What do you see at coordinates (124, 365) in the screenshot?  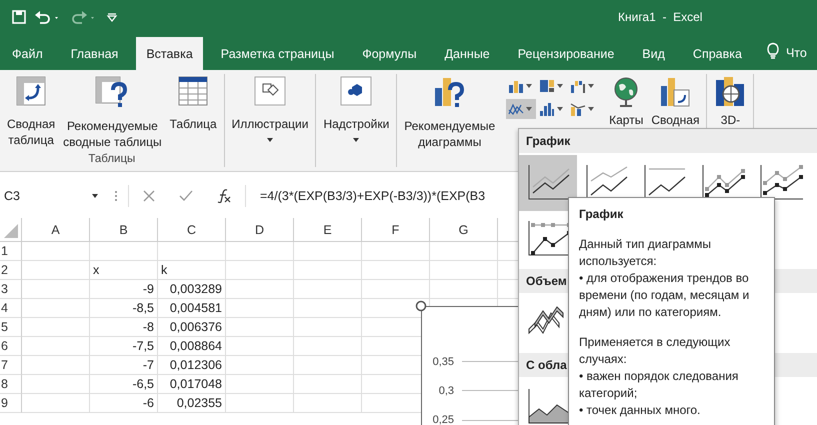 I see `table-cell: -7` at bounding box center [124, 365].